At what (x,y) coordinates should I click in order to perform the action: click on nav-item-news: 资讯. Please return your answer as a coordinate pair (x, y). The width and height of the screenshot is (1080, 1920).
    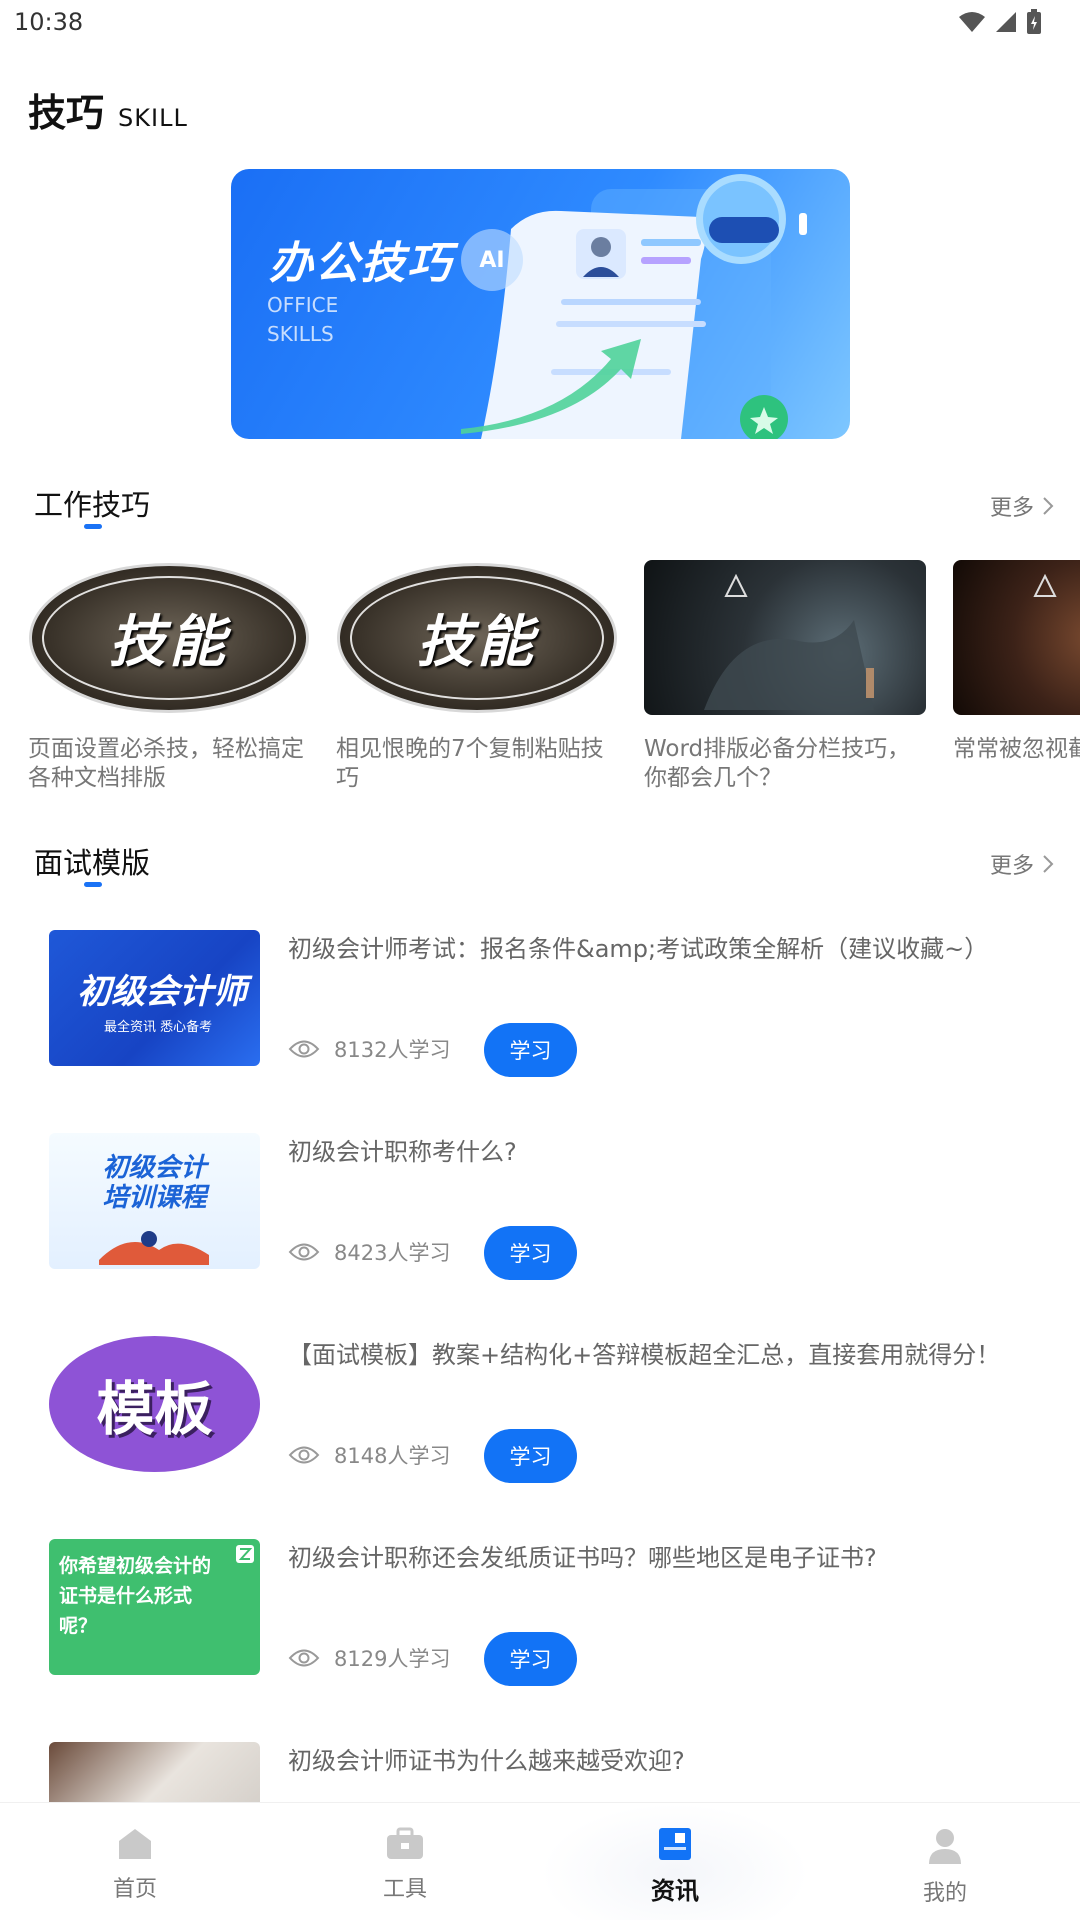
    Looking at the image, I should click on (675, 1861).